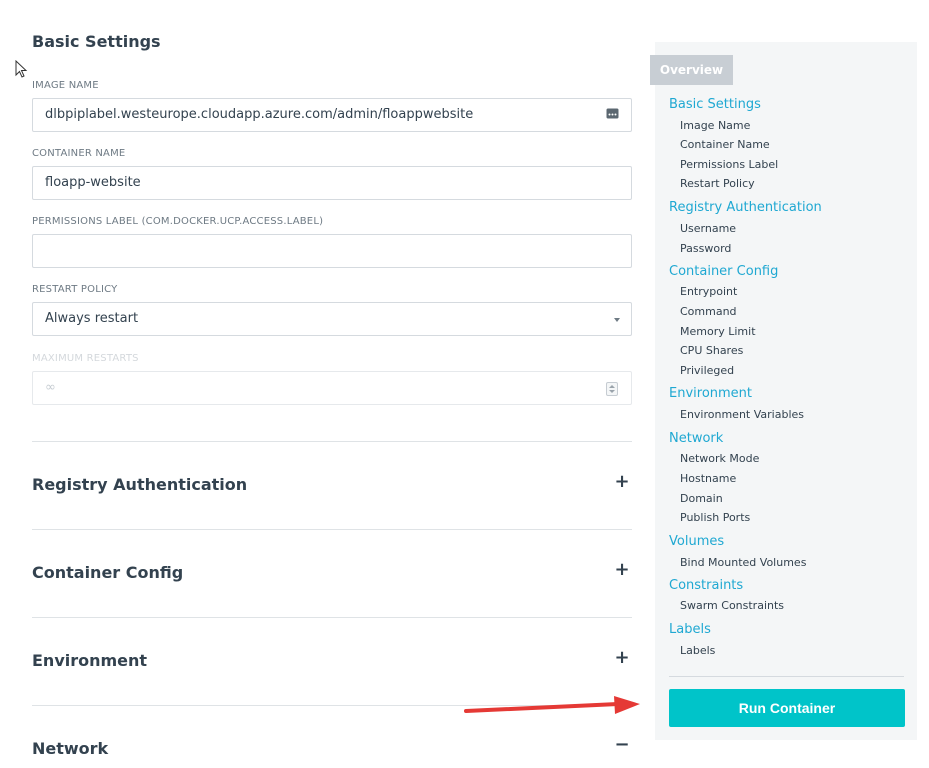 The image size is (929, 768). Describe the element at coordinates (708, 478) in the screenshot. I see `toc-item-hostname: Hostname` at that location.